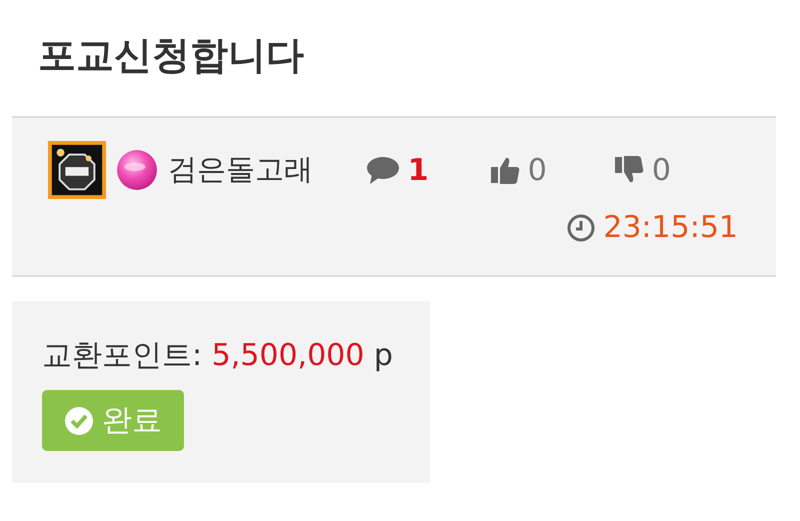  Describe the element at coordinates (661, 170) in the screenshot. I see `dislike-count: 0` at that location.